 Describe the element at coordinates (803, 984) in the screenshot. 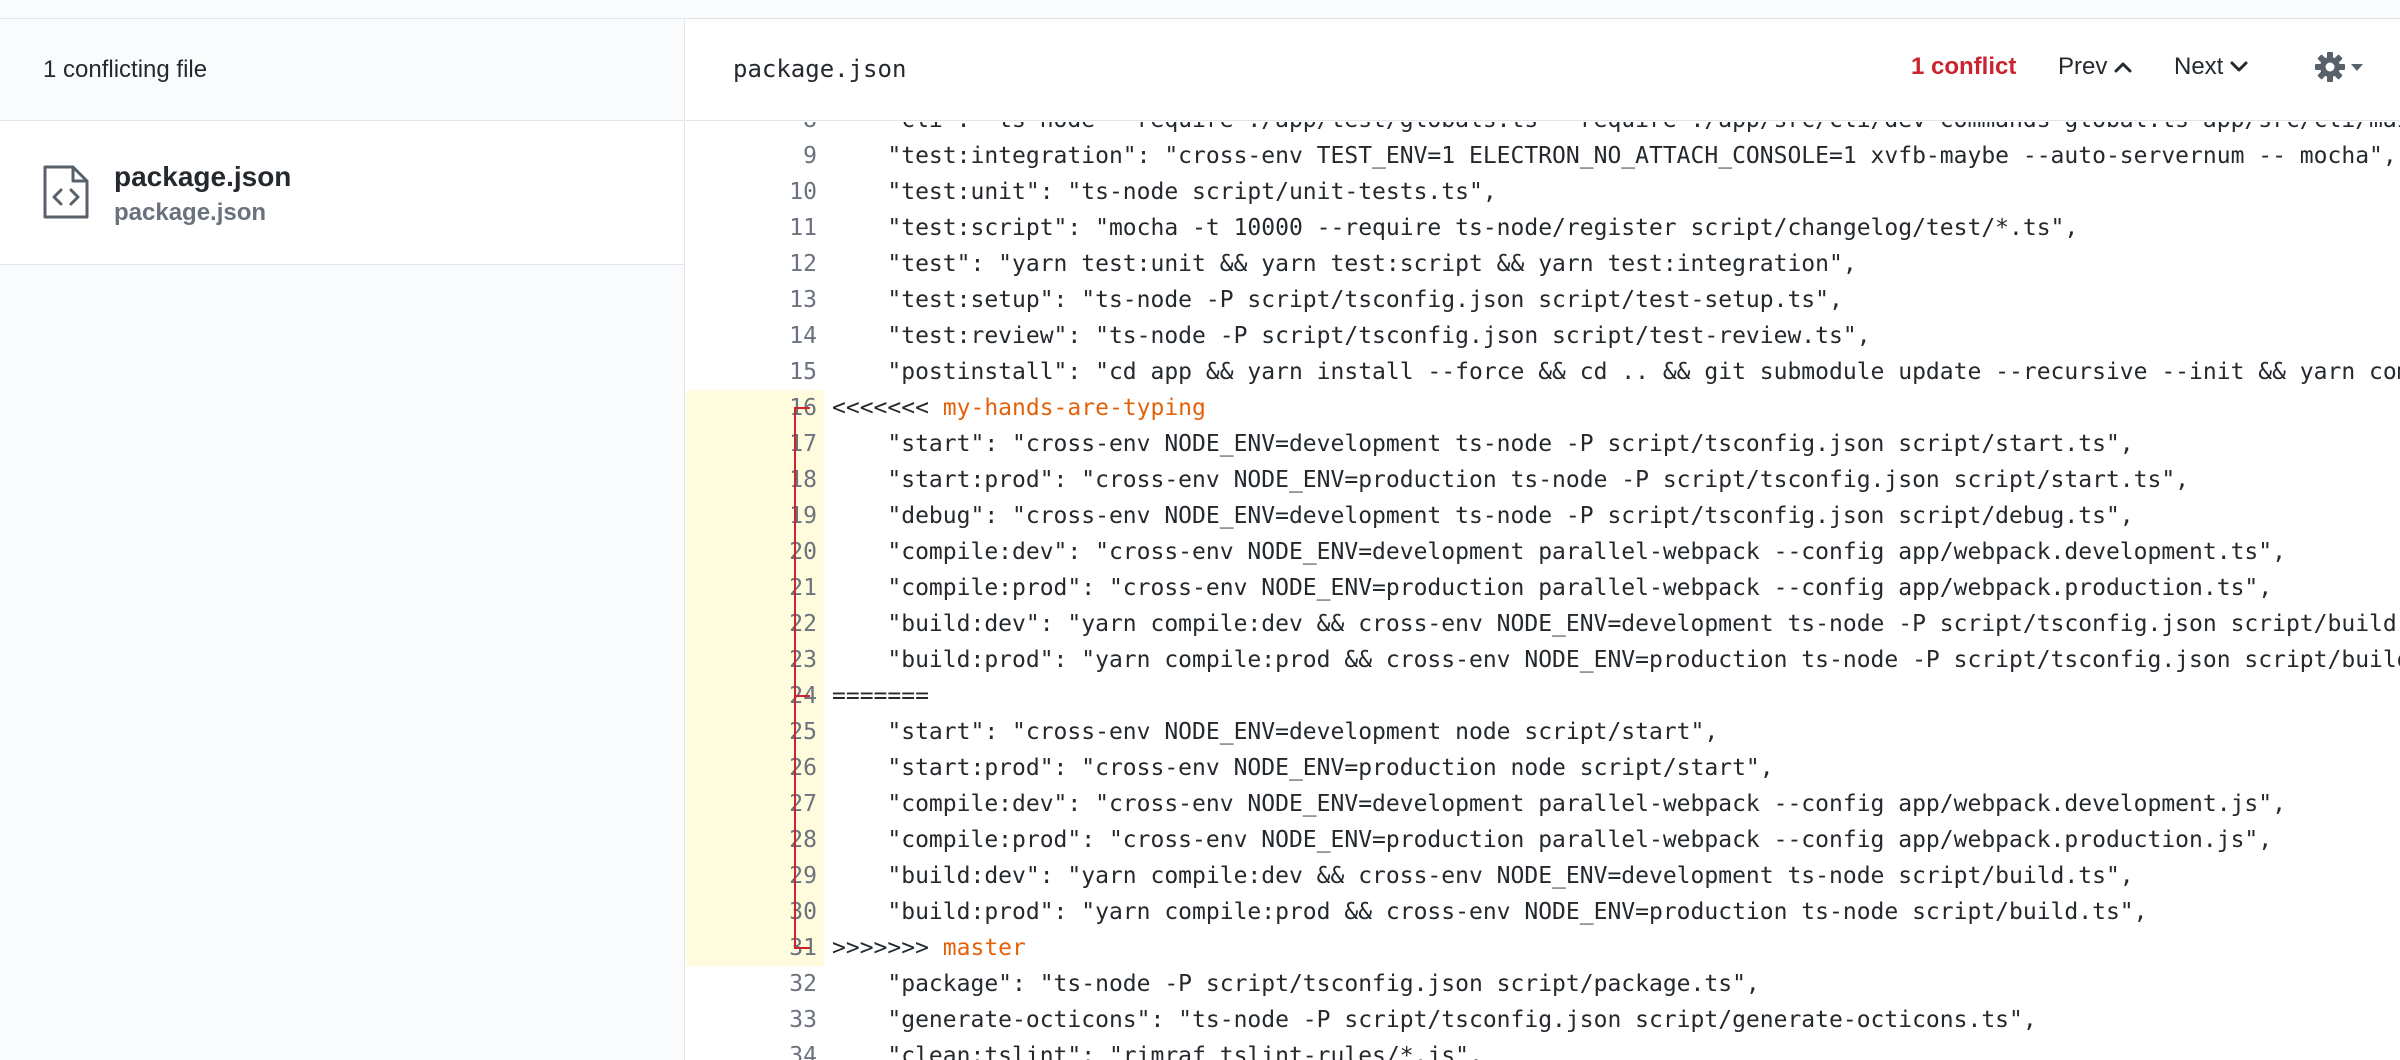

I see `line-number: 32` at that location.